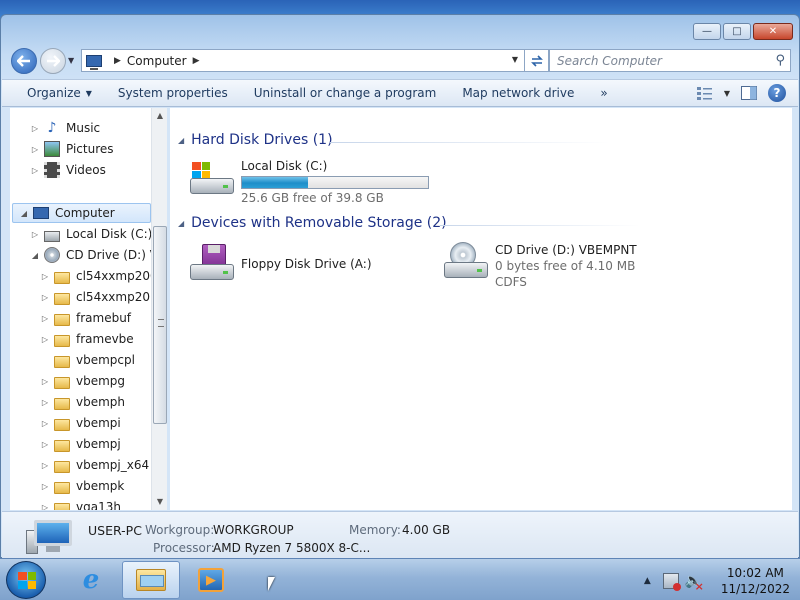 The width and height of the screenshot is (800, 600). What do you see at coordinates (71, 60) in the screenshot?
I see `recent-pages-dropdown: ▼` at bounding box center [71, 60].